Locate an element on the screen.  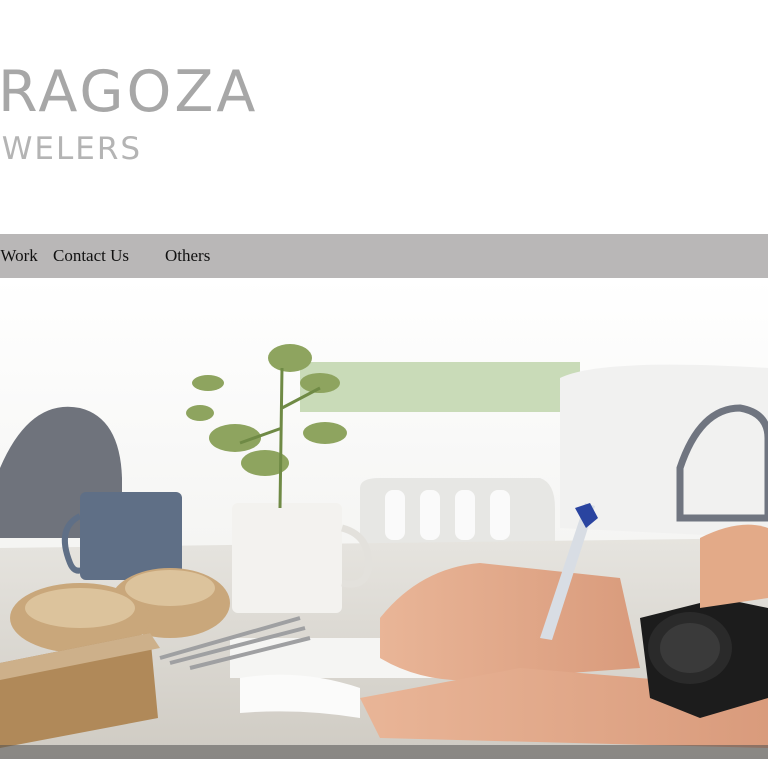
hero-bottom-overlay is located at coordinates (384, 752).